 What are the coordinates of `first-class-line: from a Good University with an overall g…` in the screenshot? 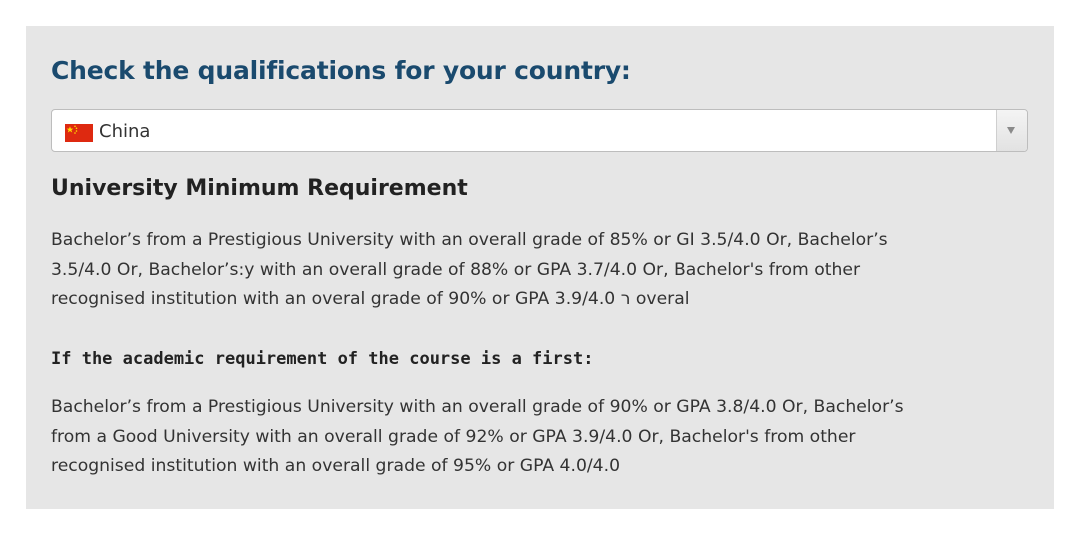 It's located at (453, 436).